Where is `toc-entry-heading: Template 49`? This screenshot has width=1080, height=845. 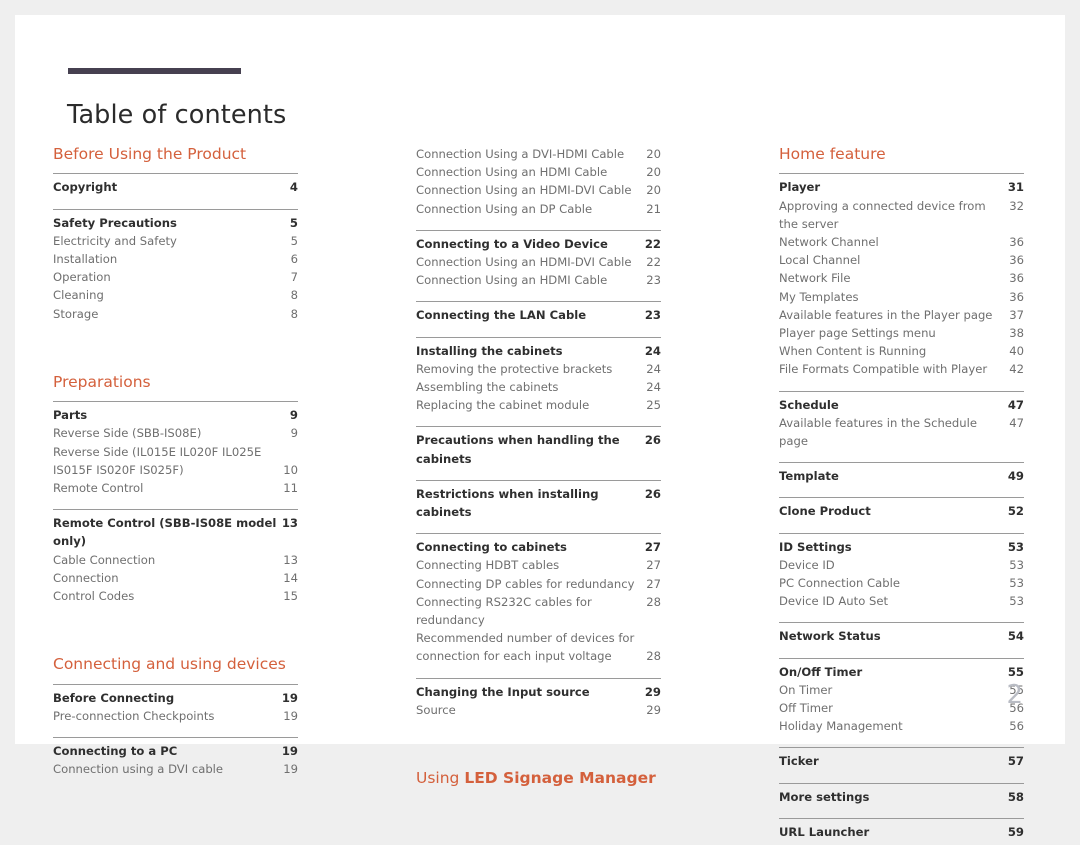 toc-entry-heading: Template 49 is located at coordinates (901, 476).